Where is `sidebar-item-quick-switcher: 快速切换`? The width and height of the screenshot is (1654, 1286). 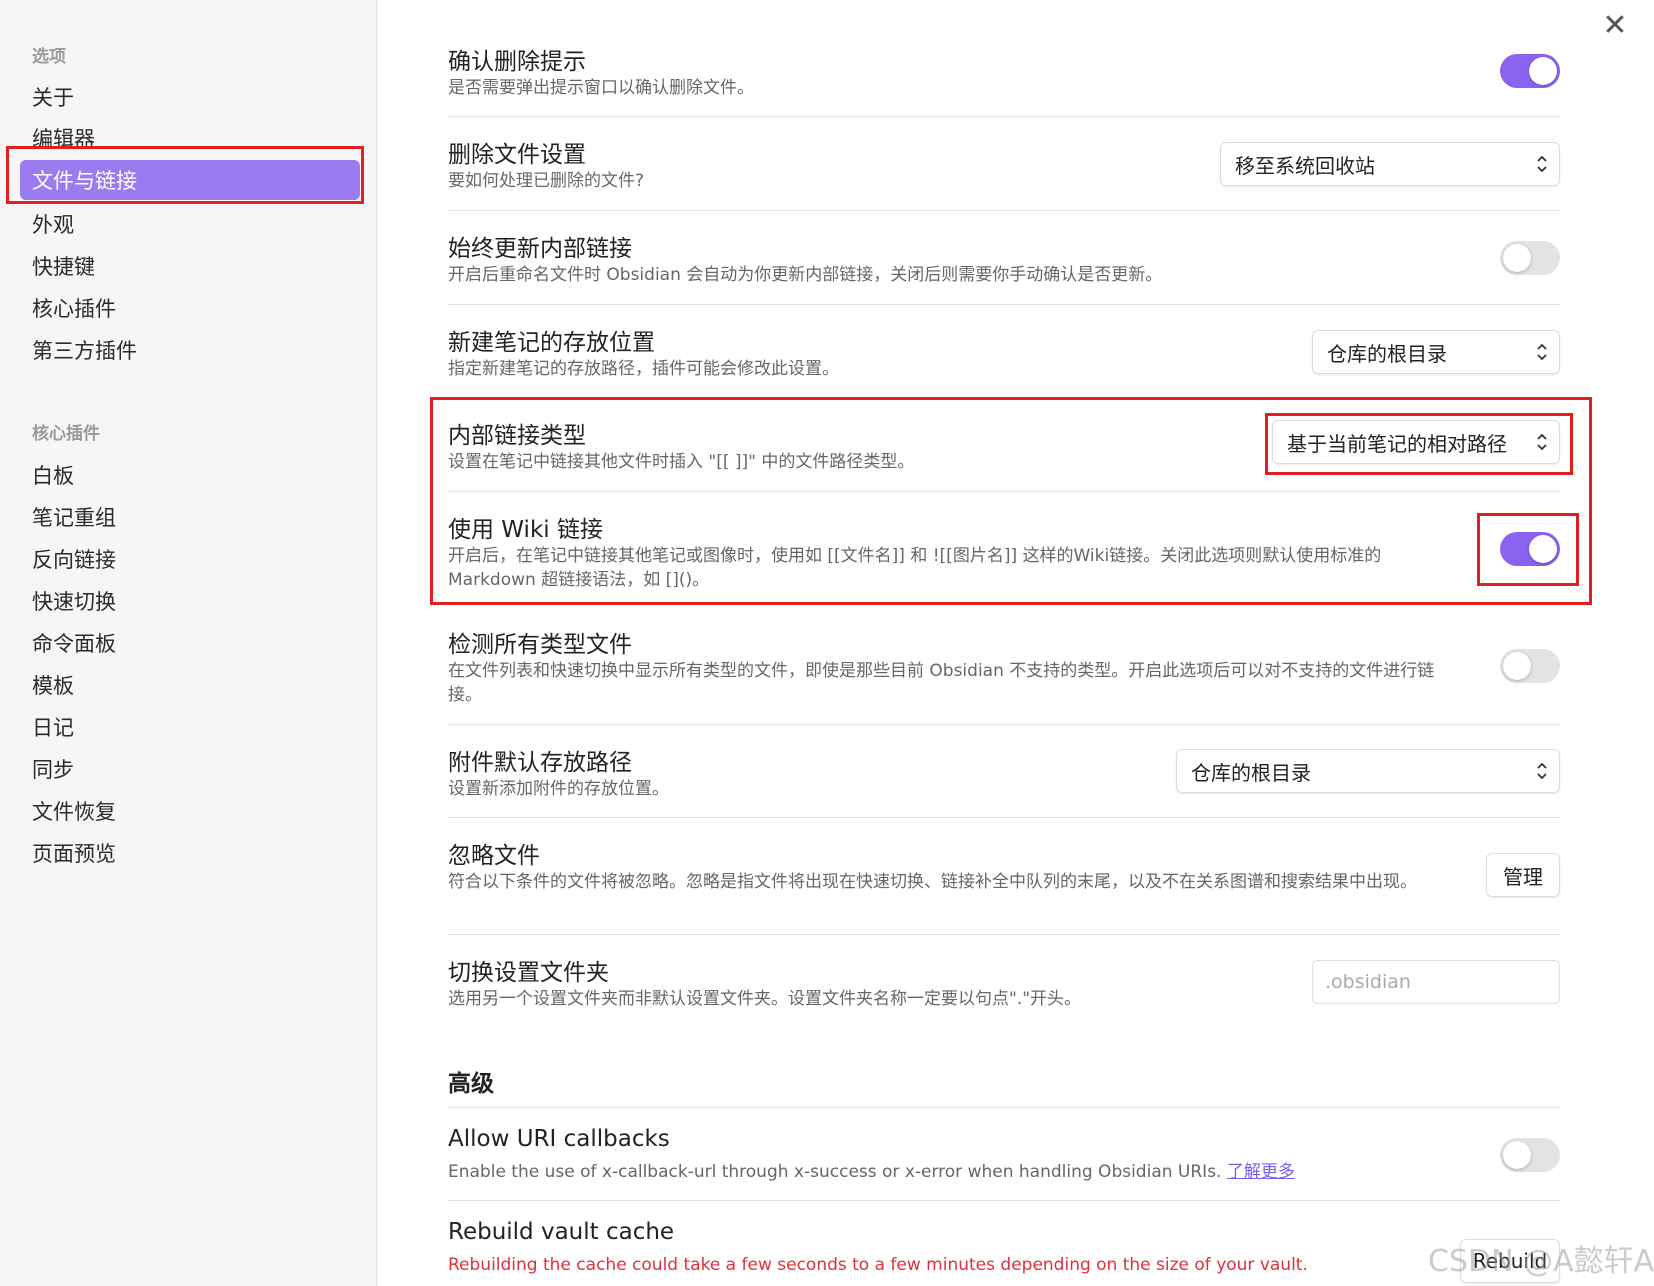
sidebar-item-quick-switcher: 快速切换 is located at coordinates (190, 601).